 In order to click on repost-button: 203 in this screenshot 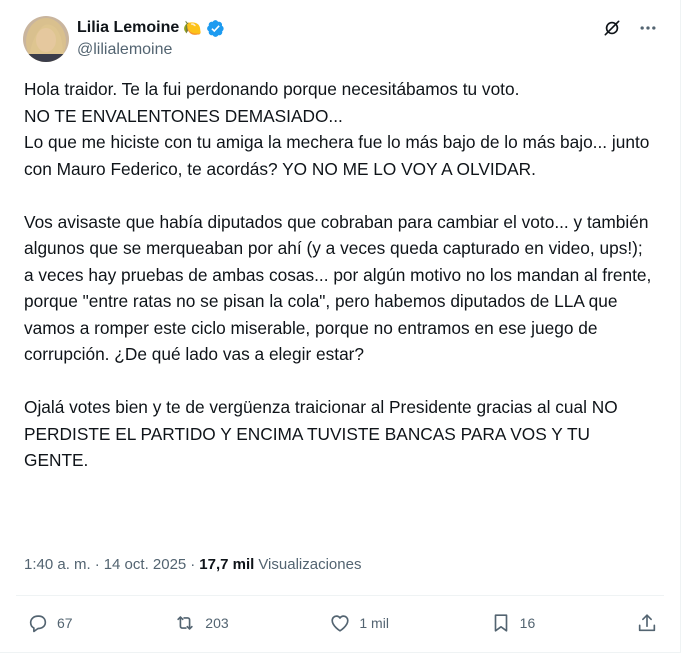, I will do `click(201, 623)`.